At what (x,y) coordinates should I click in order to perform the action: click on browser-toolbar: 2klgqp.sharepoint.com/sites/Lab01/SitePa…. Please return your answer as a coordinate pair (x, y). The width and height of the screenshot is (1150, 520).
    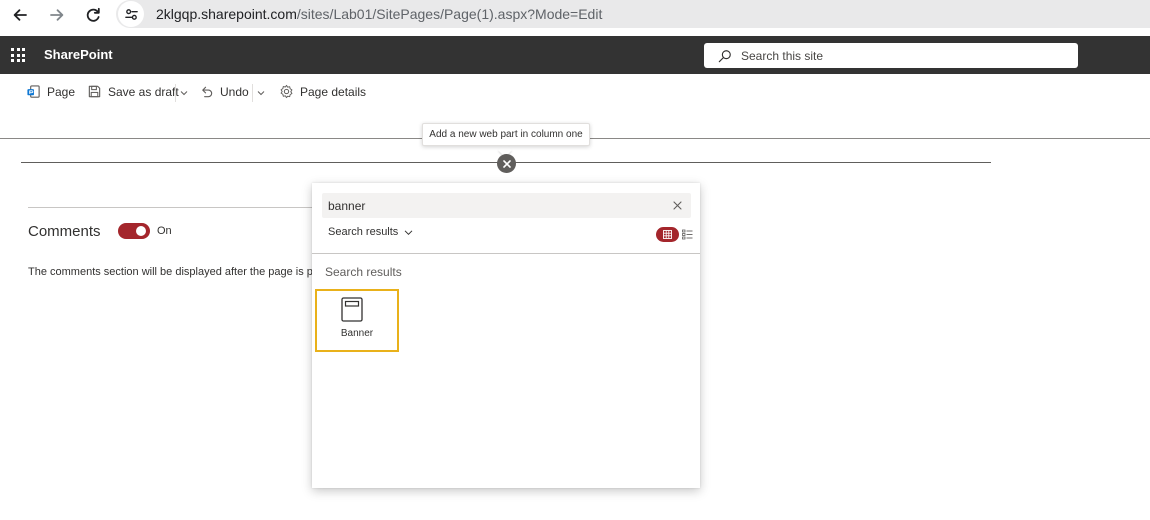
    Looking at the image, I should click on (575, 15).